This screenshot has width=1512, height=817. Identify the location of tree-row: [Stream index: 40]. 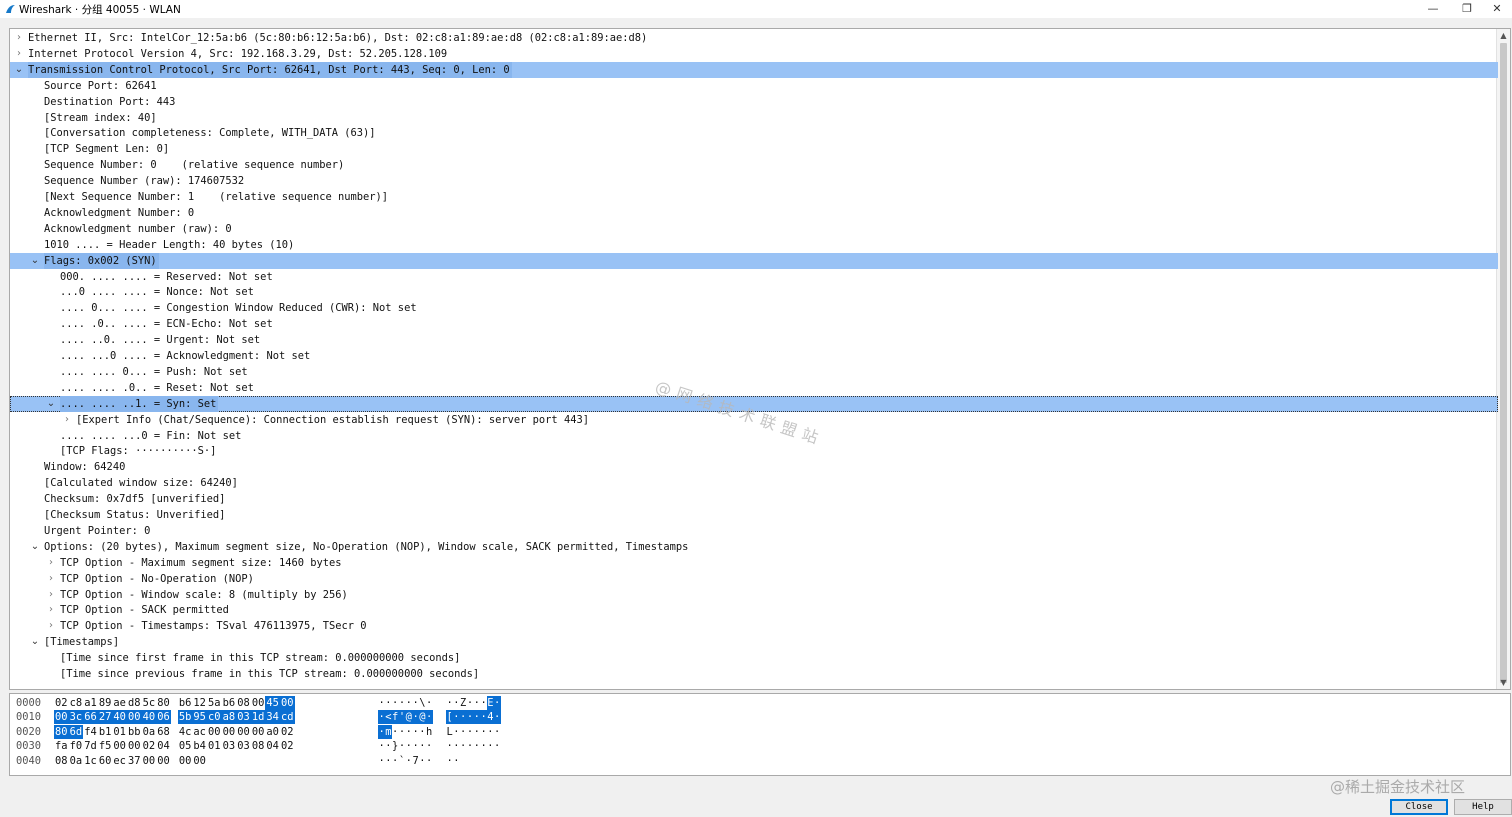
(754, 118).